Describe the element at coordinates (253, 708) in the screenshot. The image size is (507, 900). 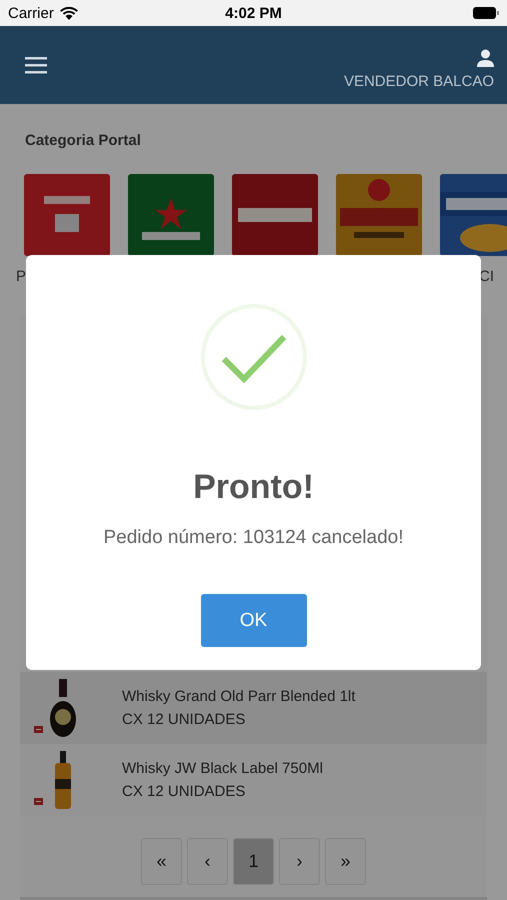
I see `product-row: Whisky Grand Old Parr Blended 1lt CX 12 UNIDADES` at that location.